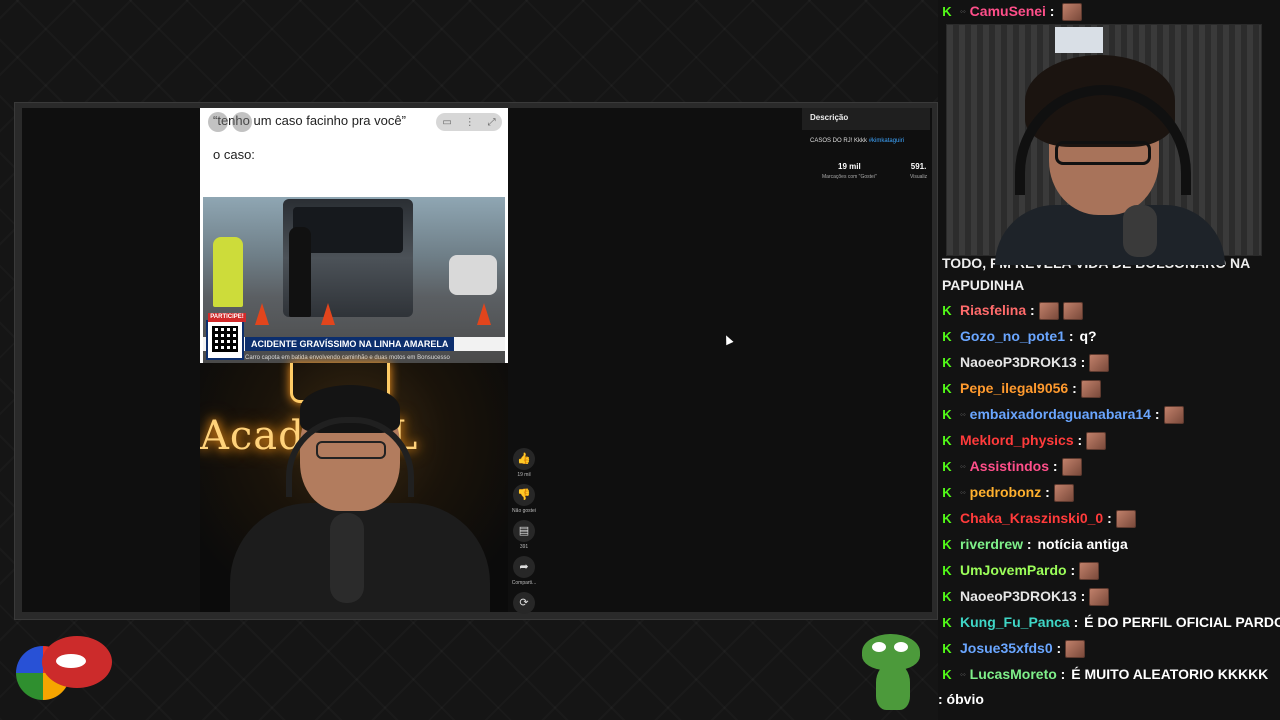  Describe the element at coordinates (1031, 518) in the screenshot. I see `chat-username: Chaka_Kraszinski0_0` at that location.